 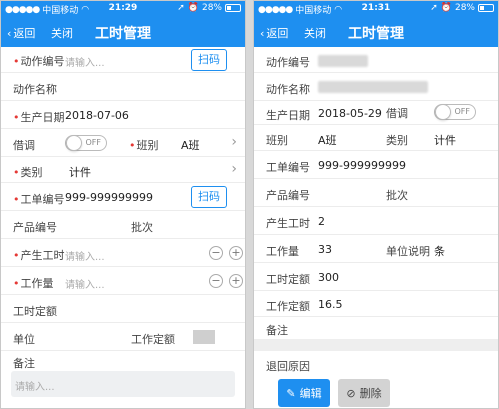 What do you see at coordinates (350, 113) in the screenshot?
I see `prod-date-value: 2018-05-29` at bounding box center [350, 113].